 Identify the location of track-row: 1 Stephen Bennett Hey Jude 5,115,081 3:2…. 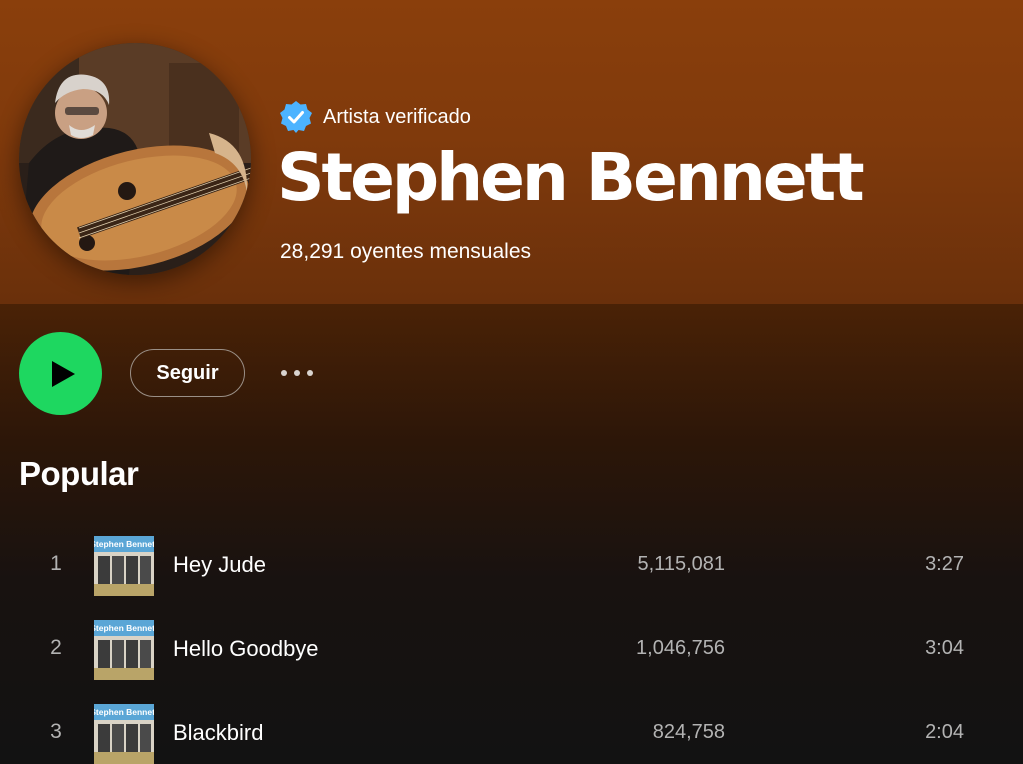
(511, 566).